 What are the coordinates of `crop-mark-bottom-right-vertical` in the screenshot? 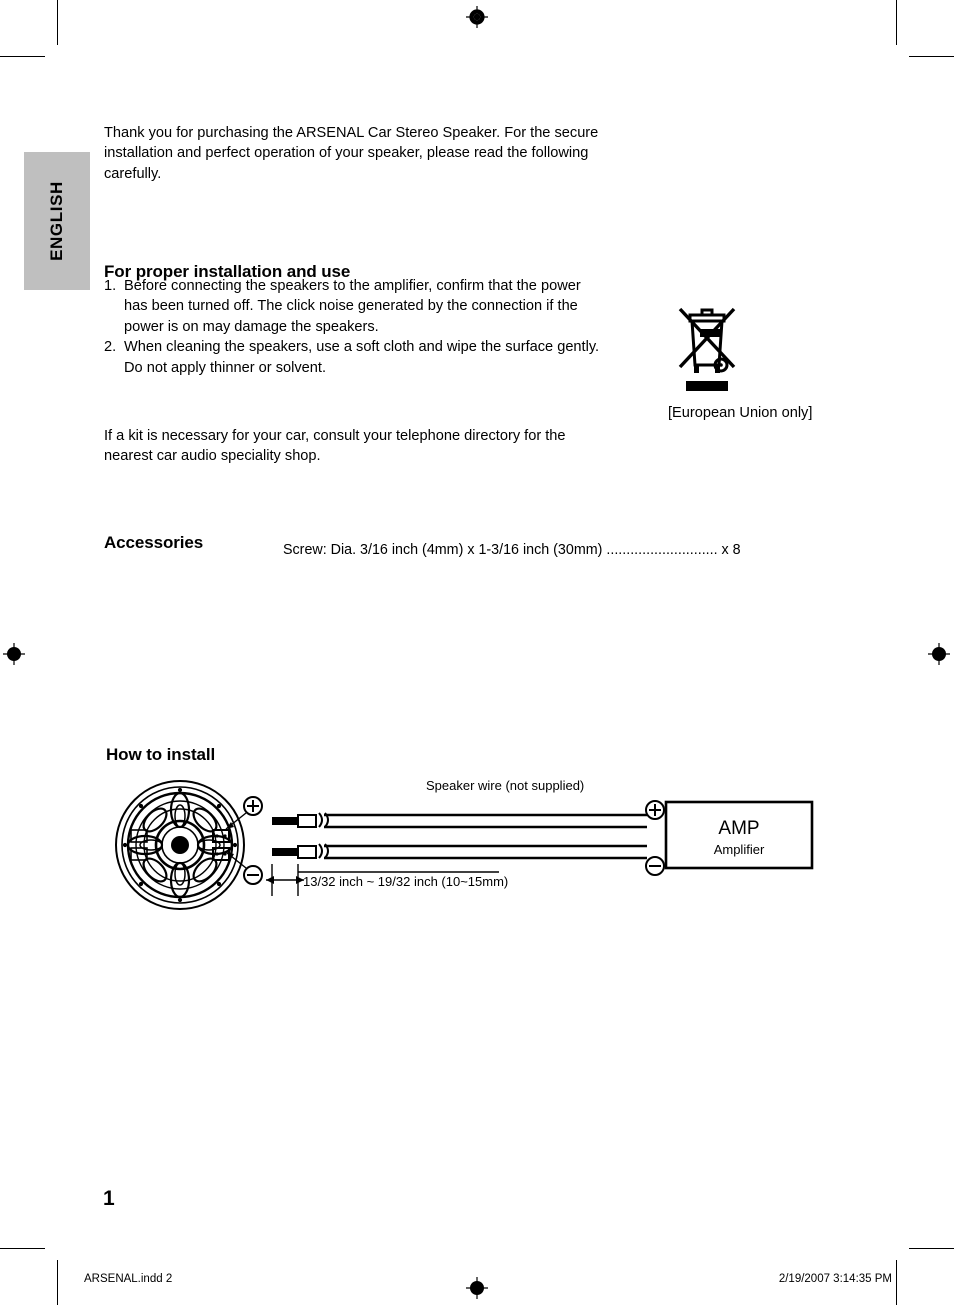 It's located at (896, 1282).